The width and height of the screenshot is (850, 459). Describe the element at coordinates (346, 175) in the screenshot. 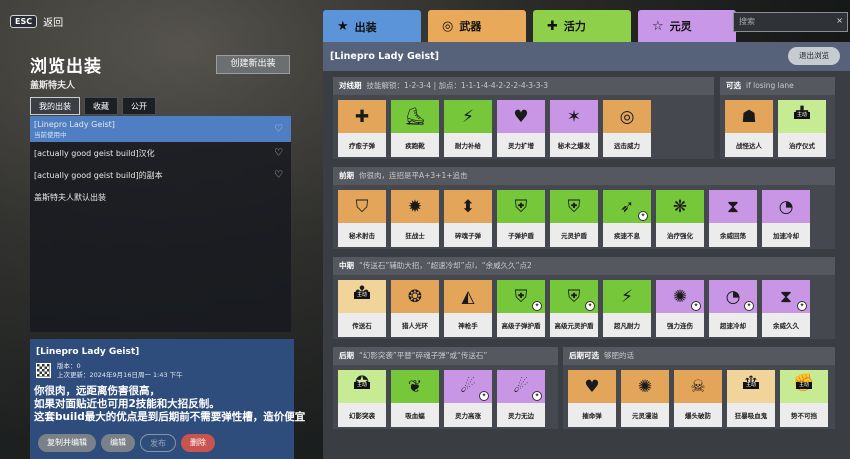

I see `section-title: 前期` at that location.